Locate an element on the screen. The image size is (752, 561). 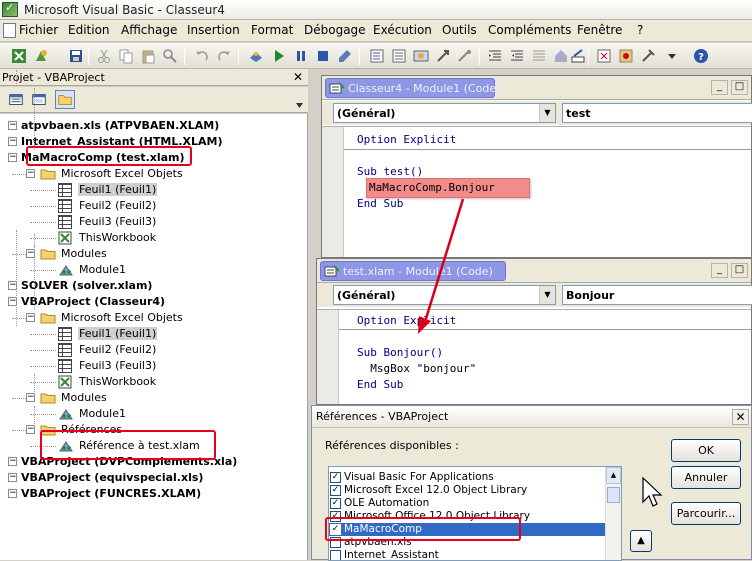
menu-debogage: Débogage is located at coordinates (335, 30).